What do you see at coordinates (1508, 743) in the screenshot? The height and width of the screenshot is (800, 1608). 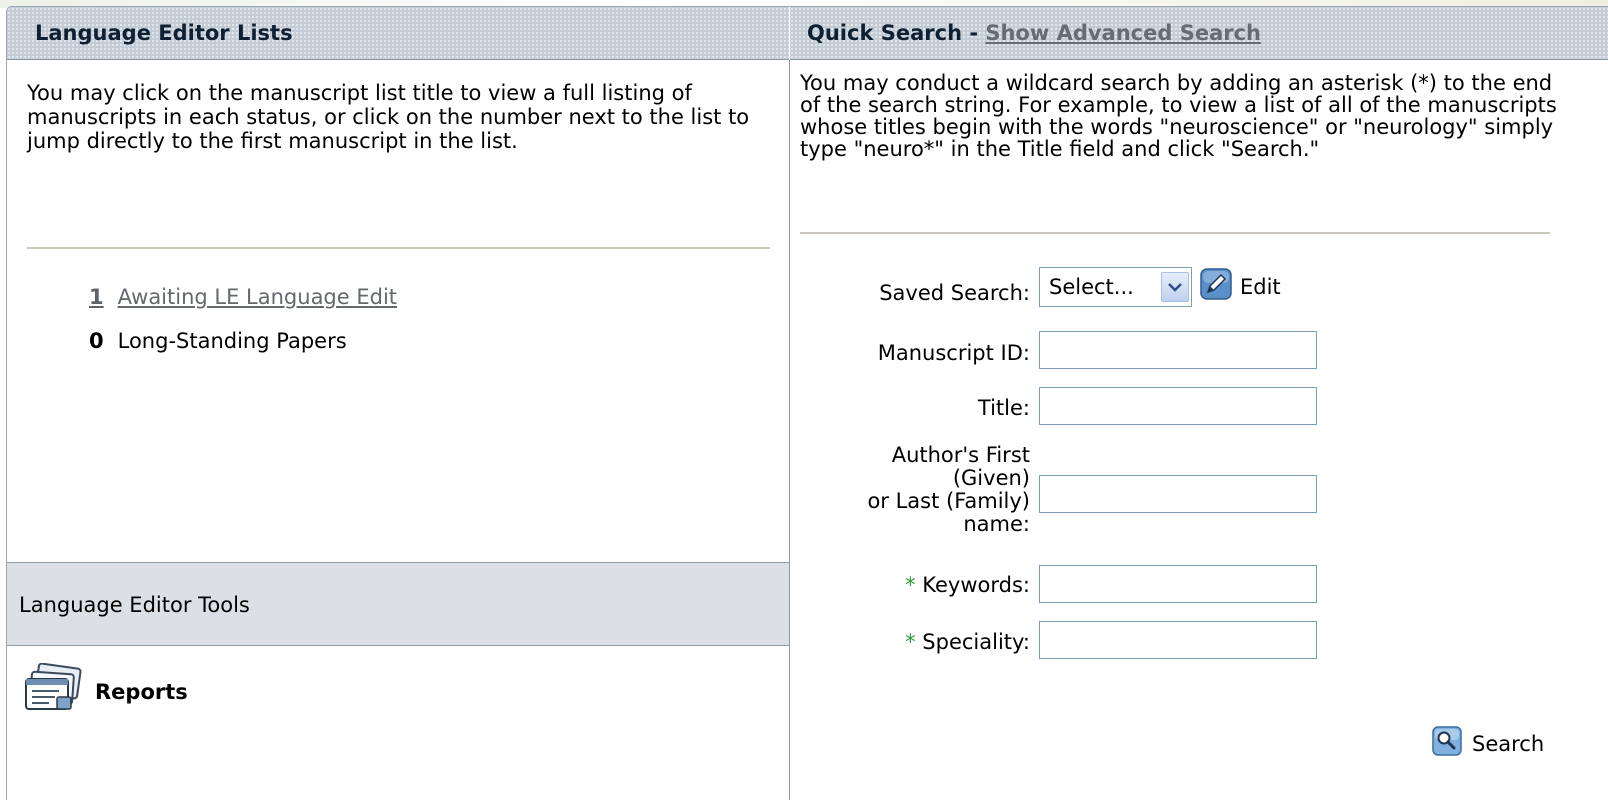 I see `search-label: Search` at bounding box center [1508, 743].